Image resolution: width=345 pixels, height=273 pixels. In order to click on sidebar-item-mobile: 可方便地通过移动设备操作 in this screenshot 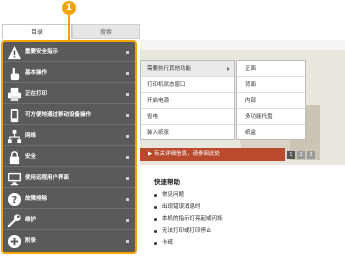, I will do `click(69, 115)`.